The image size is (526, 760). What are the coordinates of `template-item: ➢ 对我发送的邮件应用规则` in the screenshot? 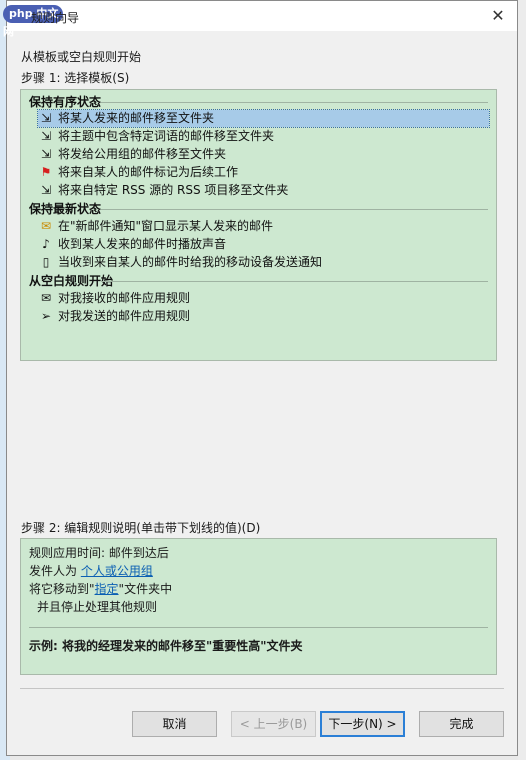 It's located at (263, 316).